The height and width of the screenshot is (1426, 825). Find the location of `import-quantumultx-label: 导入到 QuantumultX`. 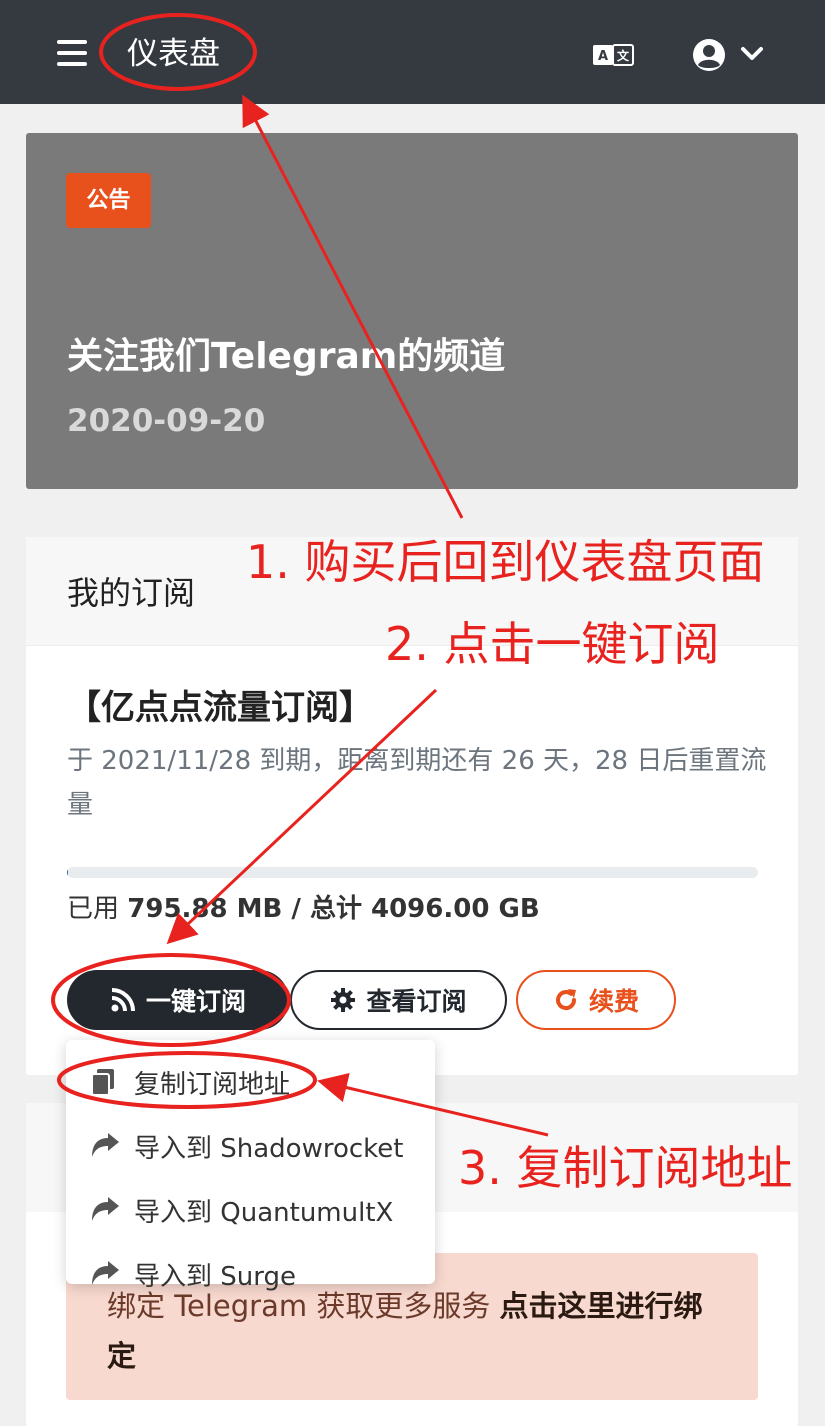

import-quantumultx-label: 导入到 QuantumultX is located at coordinates (264, 1212).